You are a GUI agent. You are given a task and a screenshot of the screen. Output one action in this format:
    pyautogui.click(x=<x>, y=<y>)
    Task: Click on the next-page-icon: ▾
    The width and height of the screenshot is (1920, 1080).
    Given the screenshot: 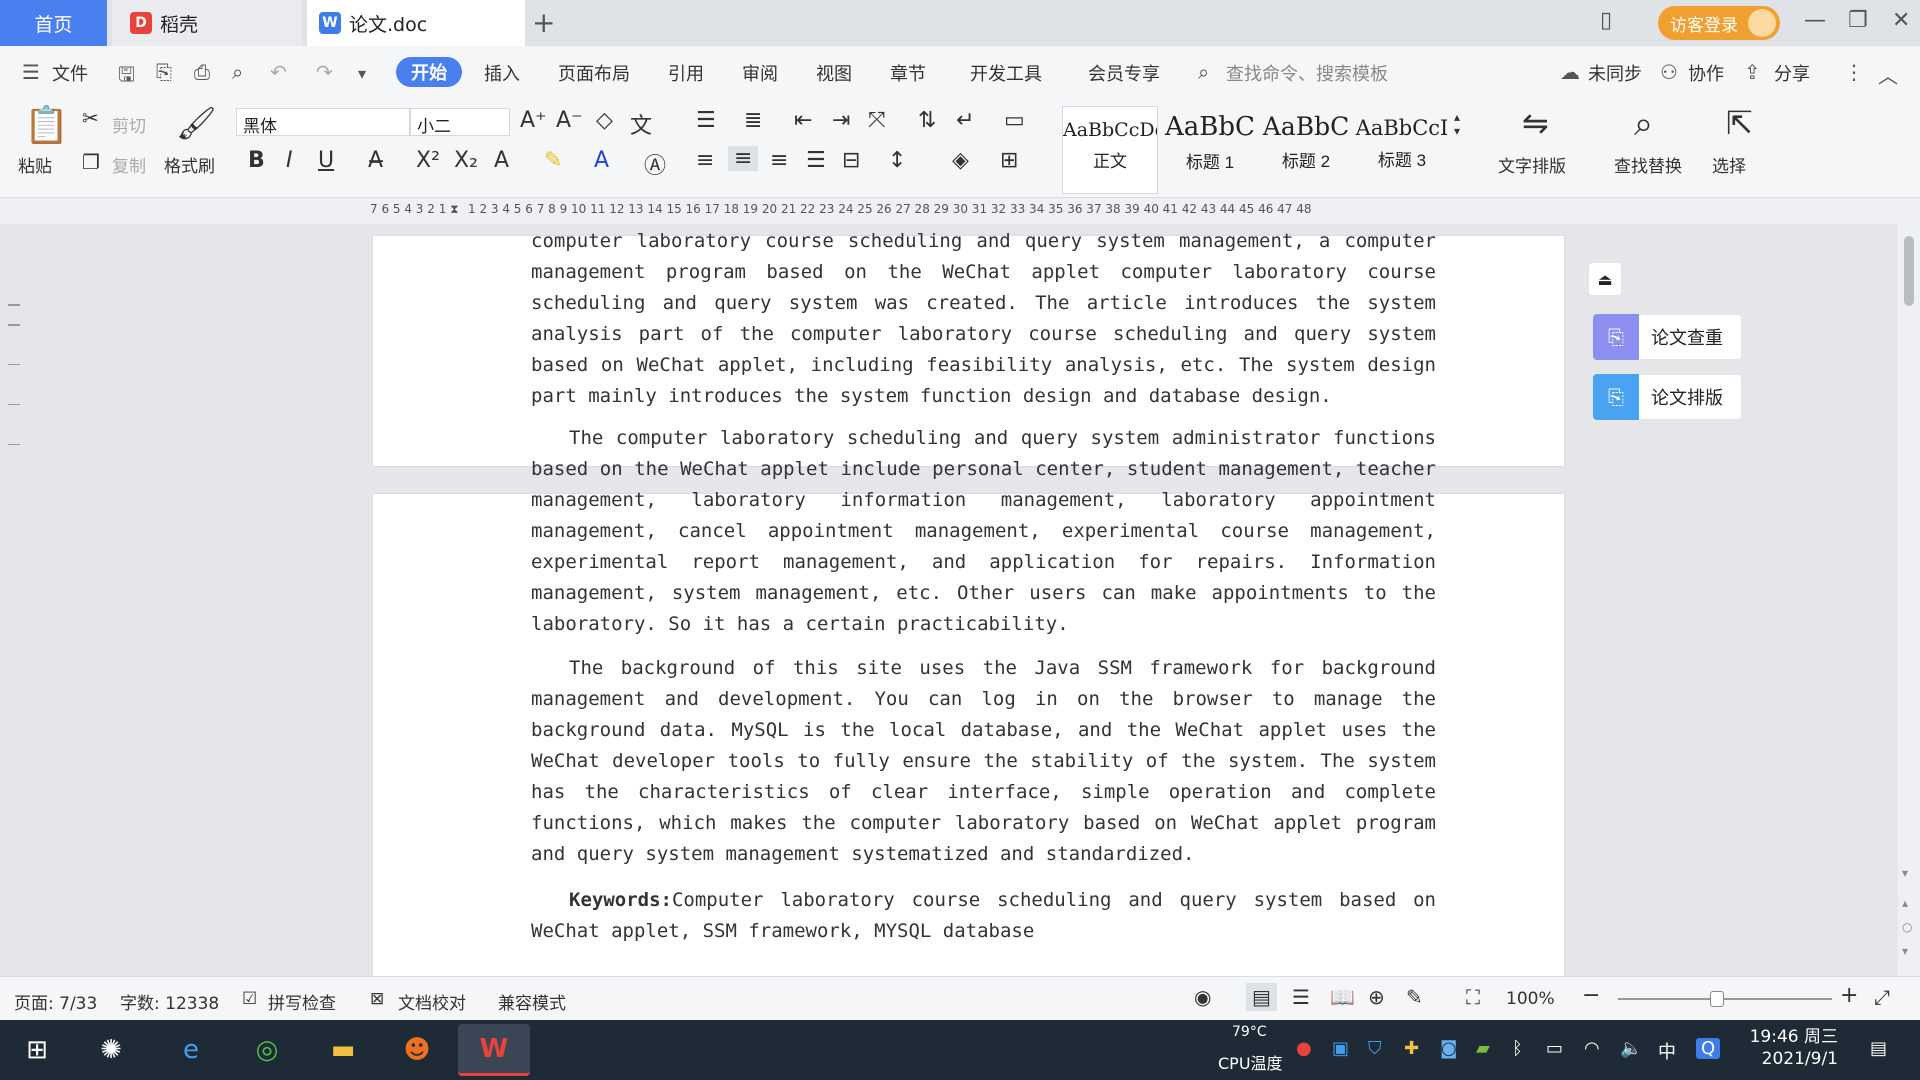 What is the action you would take?
    pyautogui.click(x=1905, y=951)
    